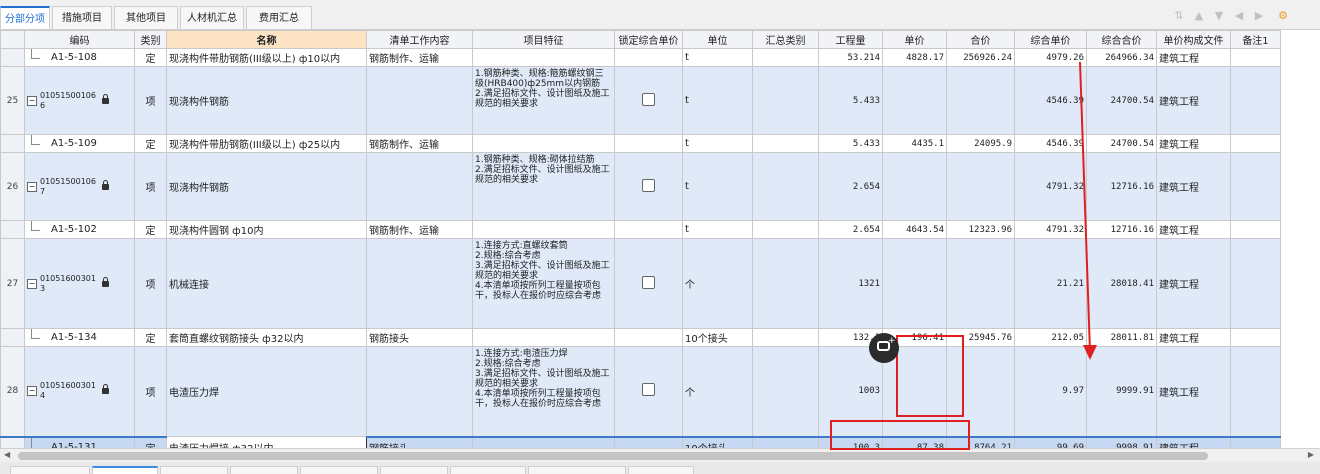 This screenshot has height=474, width=1320. What do you see at coordinates (1088, 210) in the screenshot?
I see `annotation-arrow` at bounding box center [1088, 210].